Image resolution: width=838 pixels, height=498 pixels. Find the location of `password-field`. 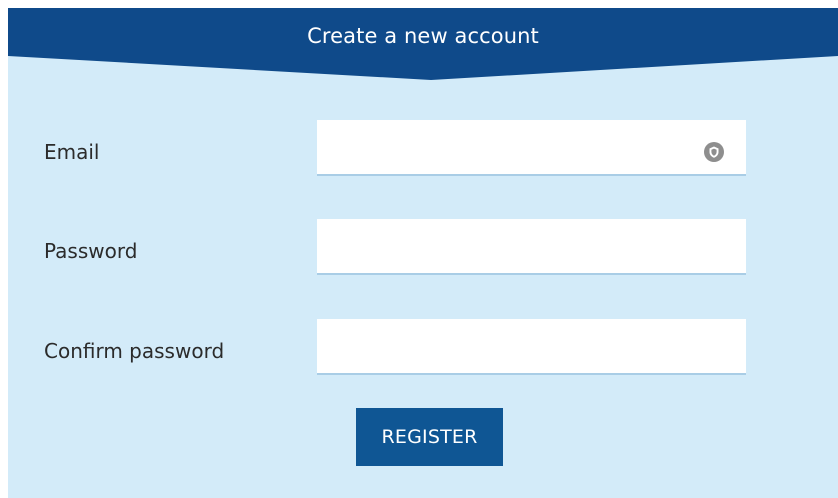

password-field is located at coordinates (531, 247).